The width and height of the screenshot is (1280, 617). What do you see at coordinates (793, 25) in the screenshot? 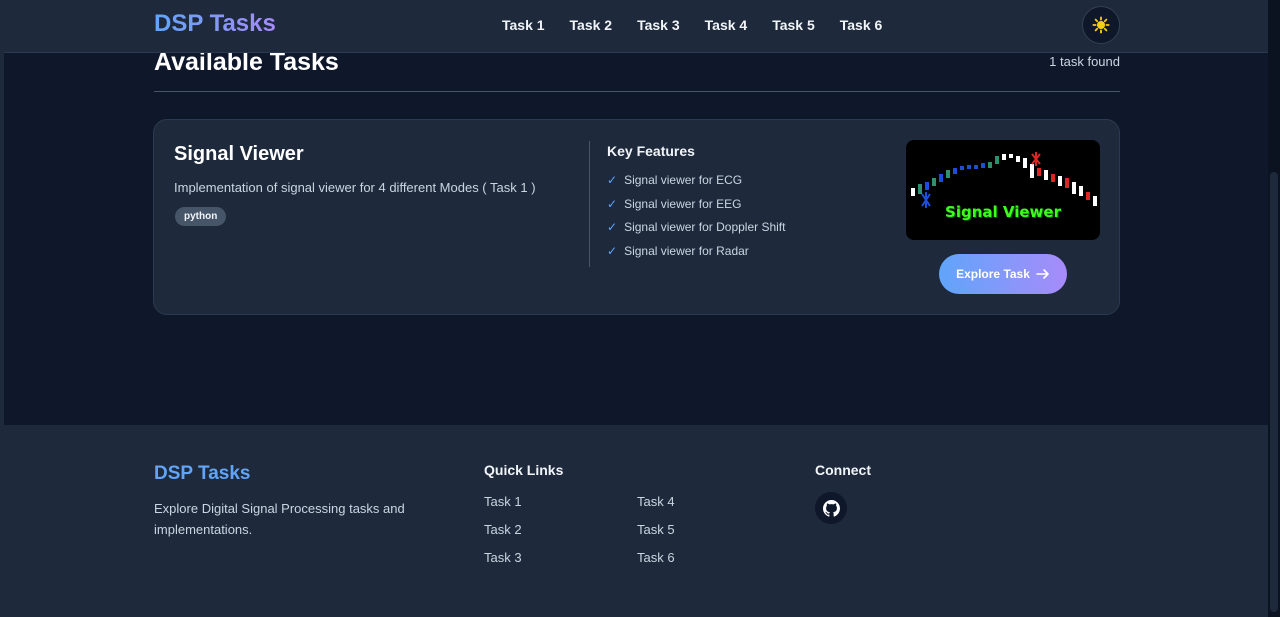
I see `nav-link-task-5: Task 5` at bounding box center [793, 25].